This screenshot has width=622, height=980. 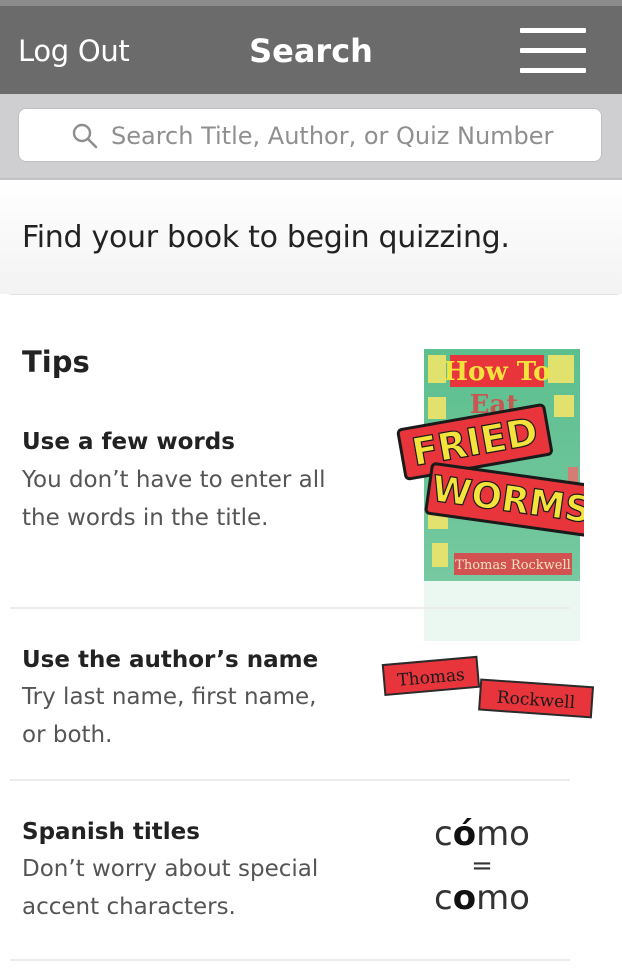 What do you see at coordinates (128, 442) in the screenshot?
I see `tip-title: Use a few words` at bounding box center [128, 442].